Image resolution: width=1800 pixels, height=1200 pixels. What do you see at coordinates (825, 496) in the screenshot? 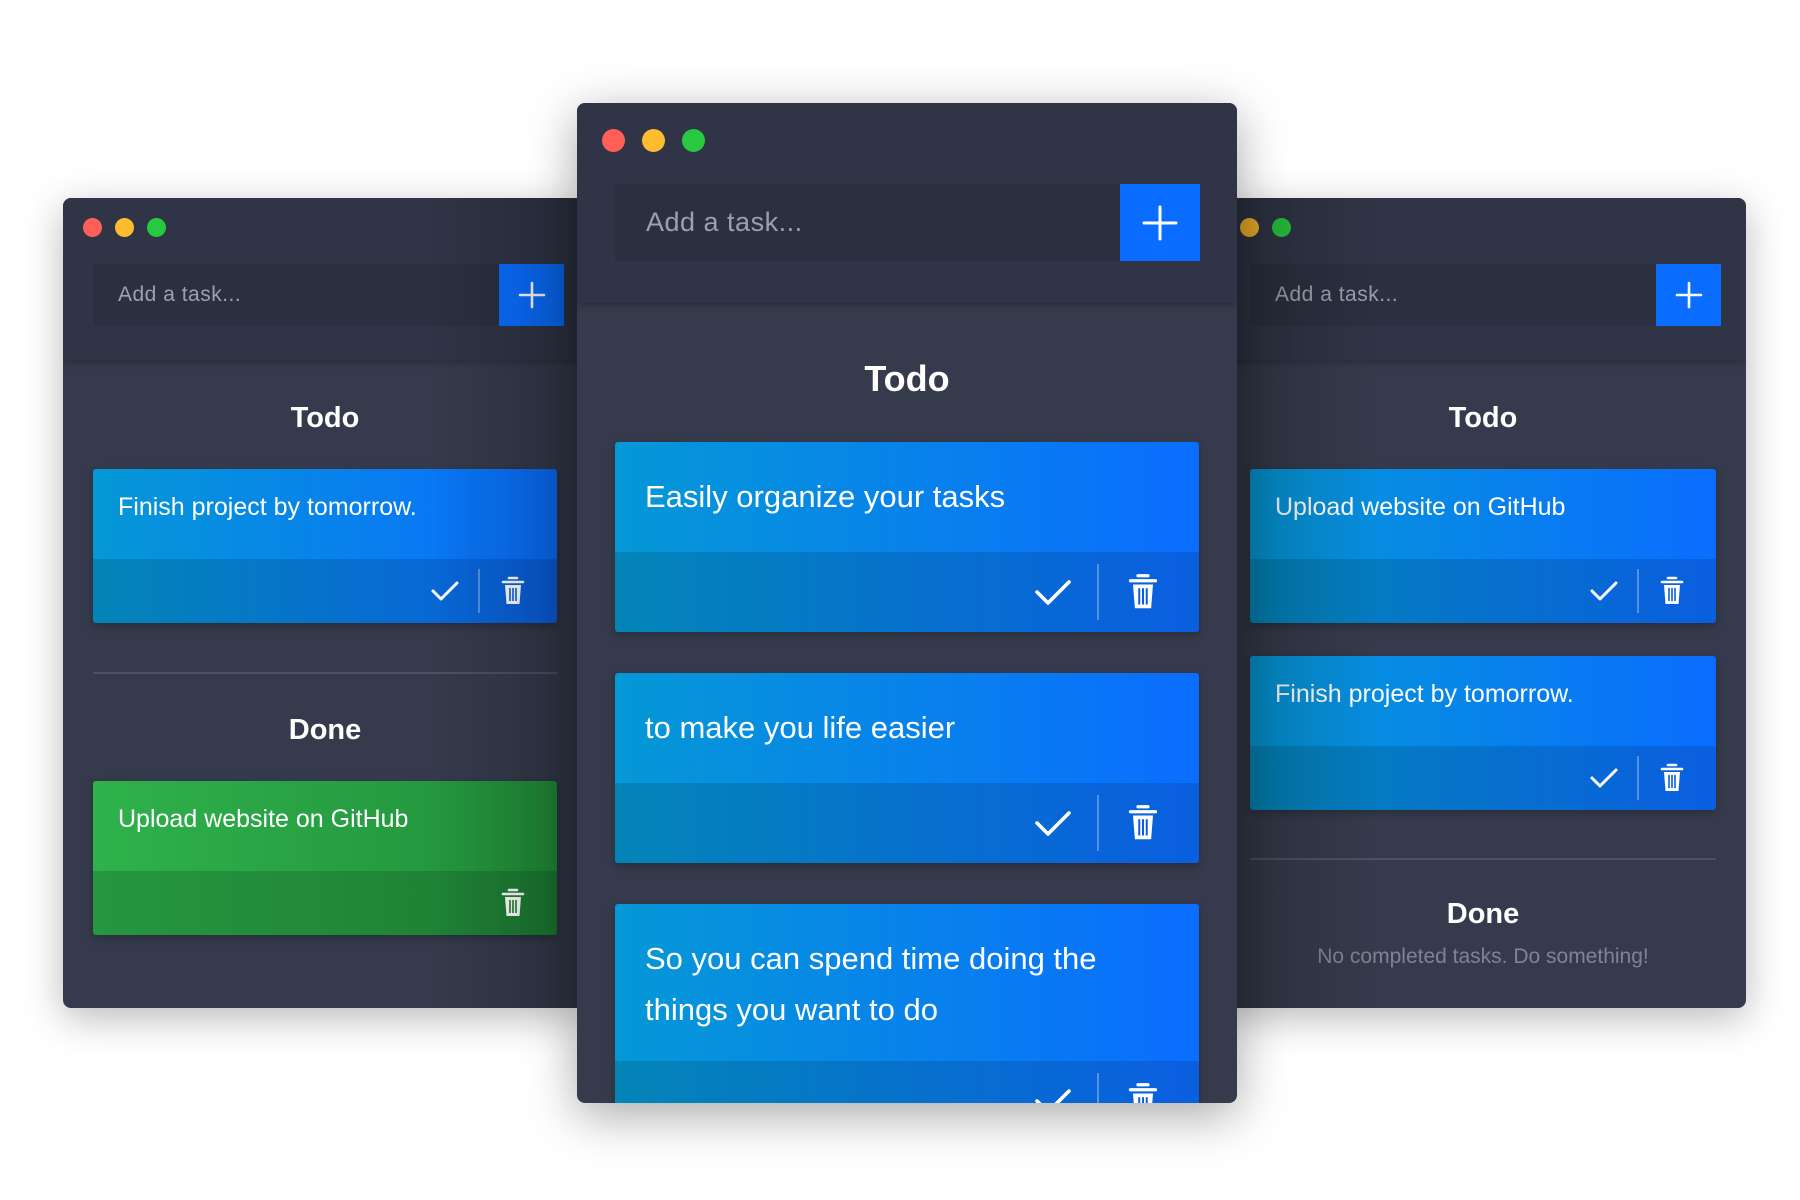
I see `task-text: Easily organize your tasks` at bounding box center [825, 496].